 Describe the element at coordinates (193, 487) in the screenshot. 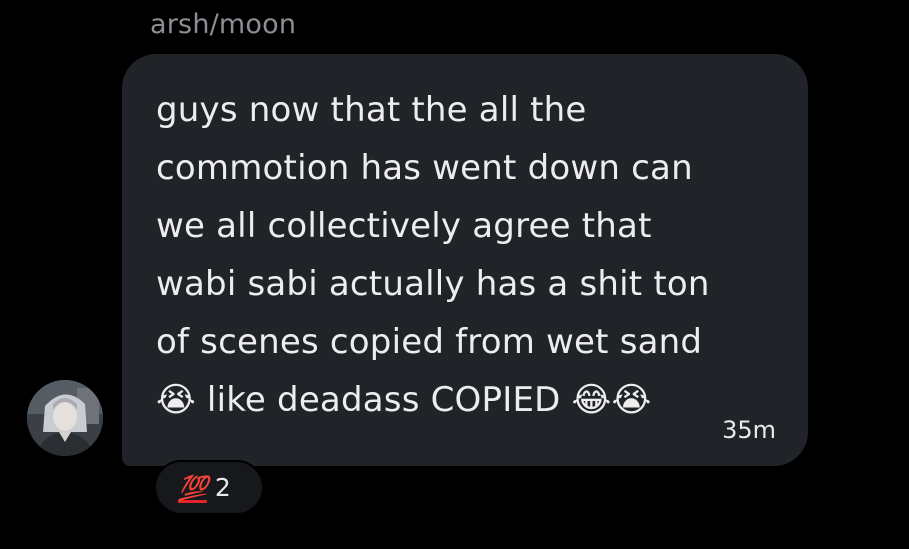

I see `hundred-points-icon: 💯` at that location.